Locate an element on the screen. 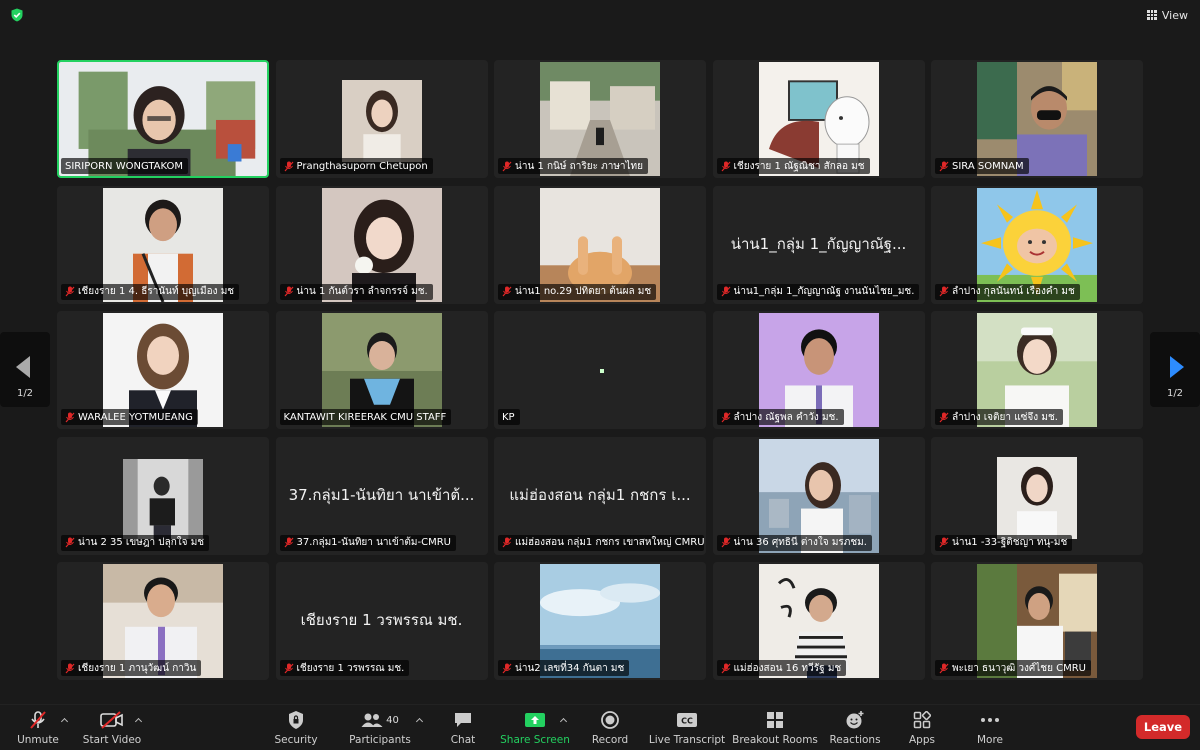 The image size is (1200, 750). participant-tile: KANTAWIT KIREERAK CMU STAFF is located at coordinates (381, 370).